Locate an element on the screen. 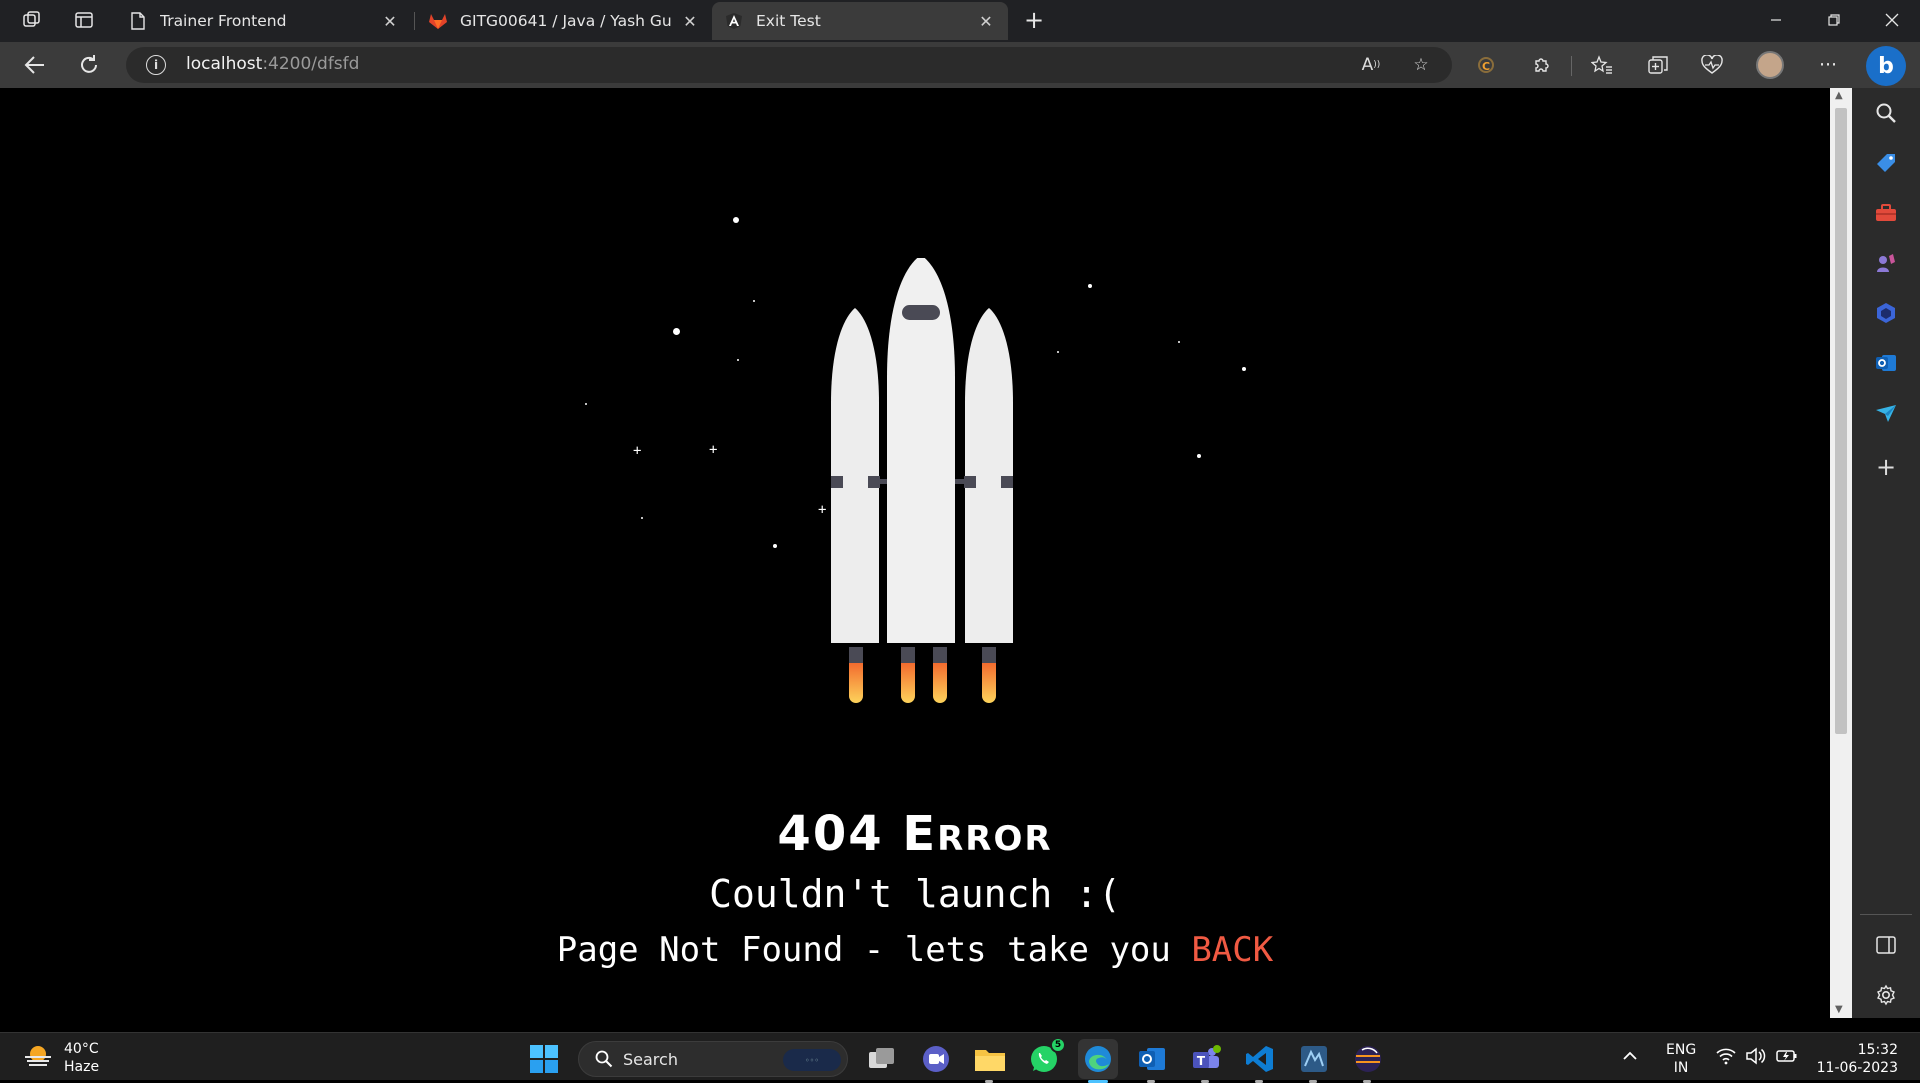  close-window-icon is located at coordinates (1892, 20).